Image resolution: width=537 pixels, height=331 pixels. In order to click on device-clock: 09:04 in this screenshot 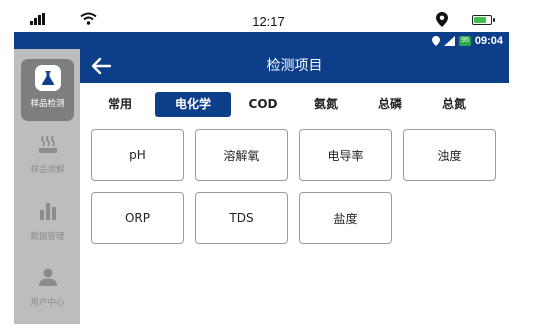, I will do `click(488, 40)`.